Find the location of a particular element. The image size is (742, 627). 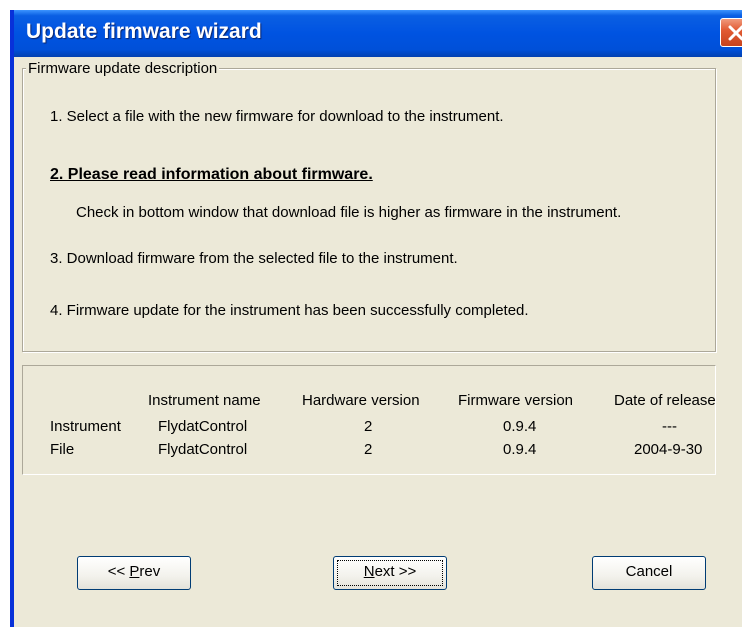

prev-button: << Prev is located at coordinates (134, 573).